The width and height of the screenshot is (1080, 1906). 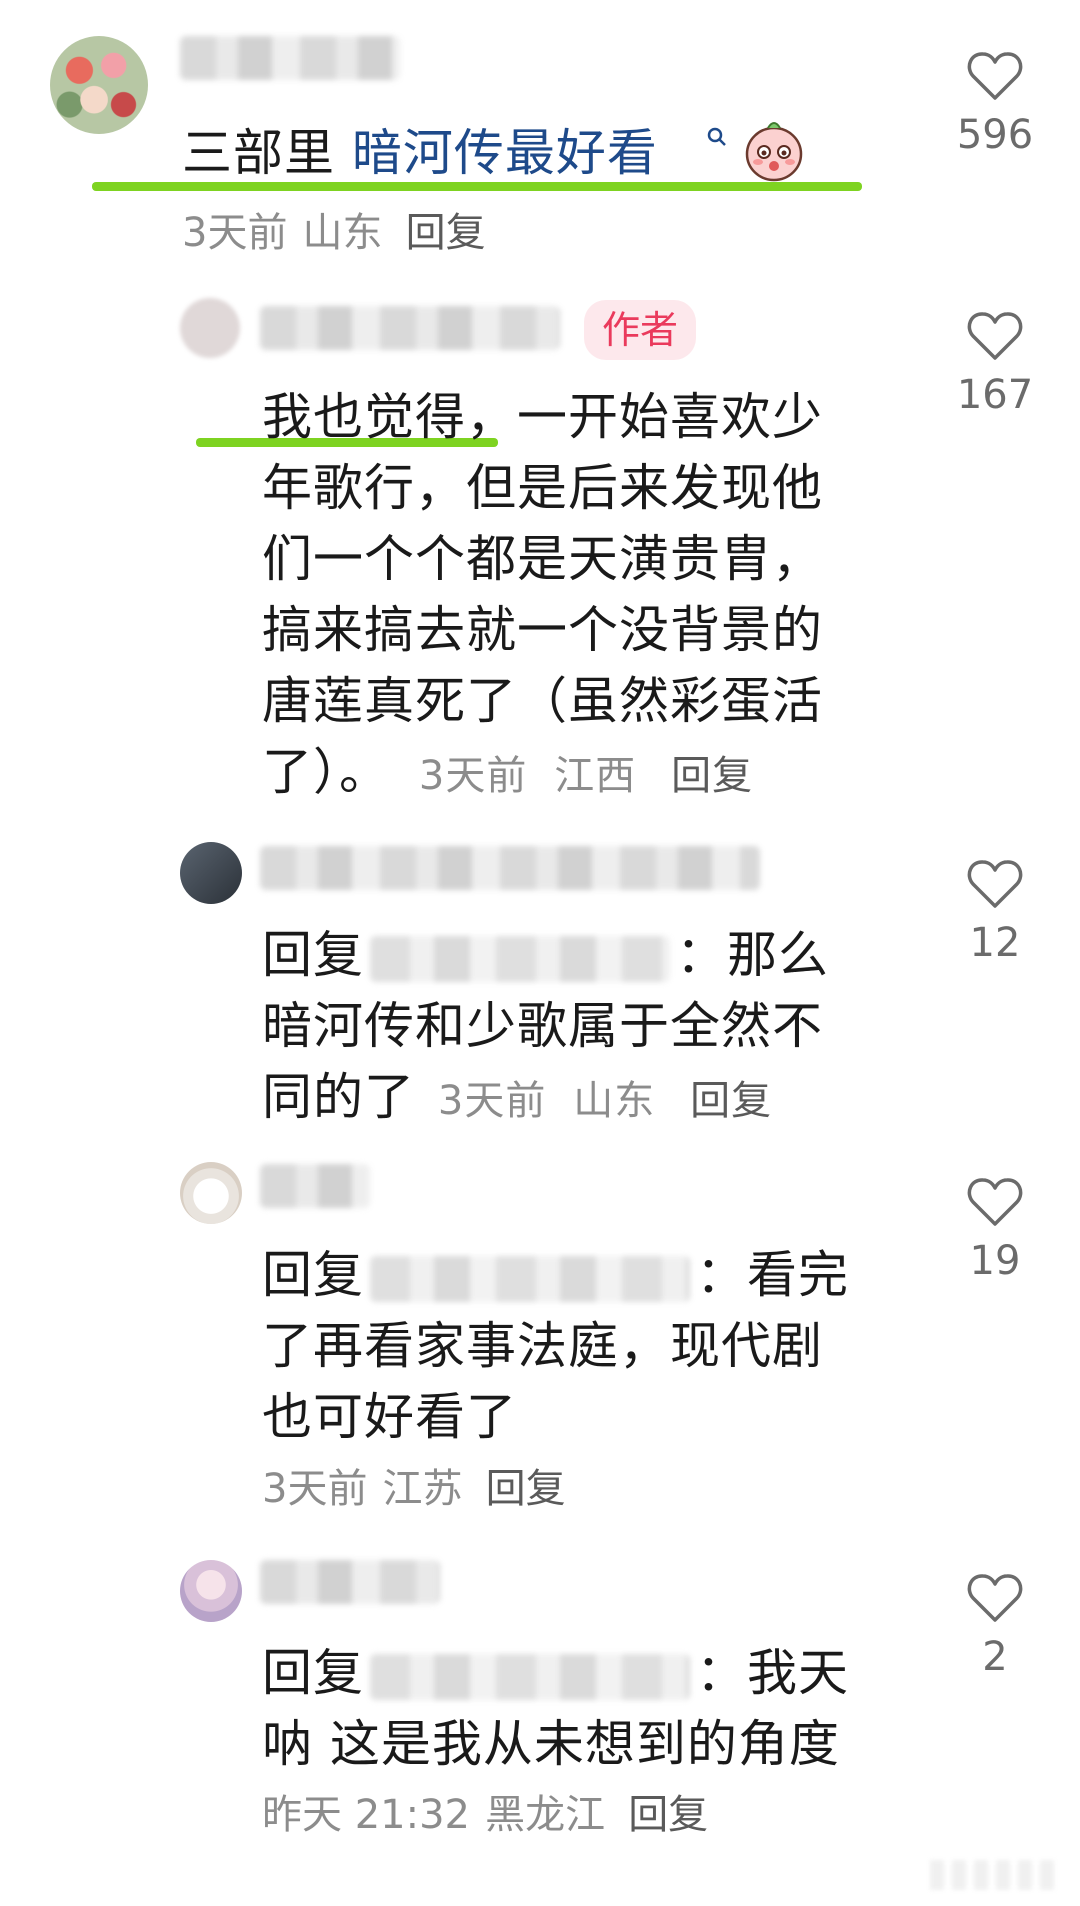 I want to click on highlight-underline, so click(x=477, y=186).